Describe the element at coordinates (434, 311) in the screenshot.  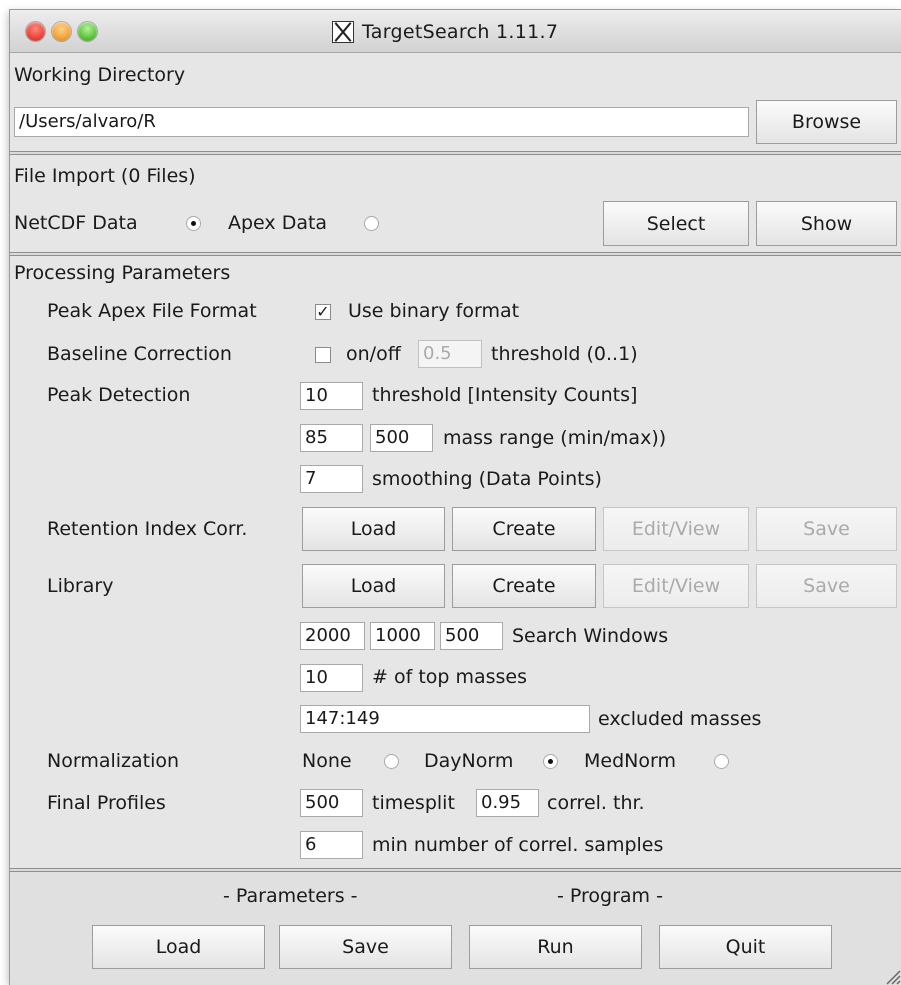
I see `binary-format-label: Use binary format` at that location.